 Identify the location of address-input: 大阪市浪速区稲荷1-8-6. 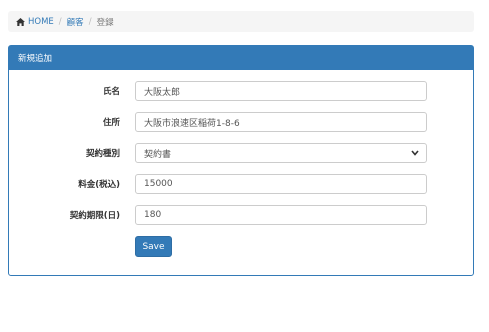
(281, 122).